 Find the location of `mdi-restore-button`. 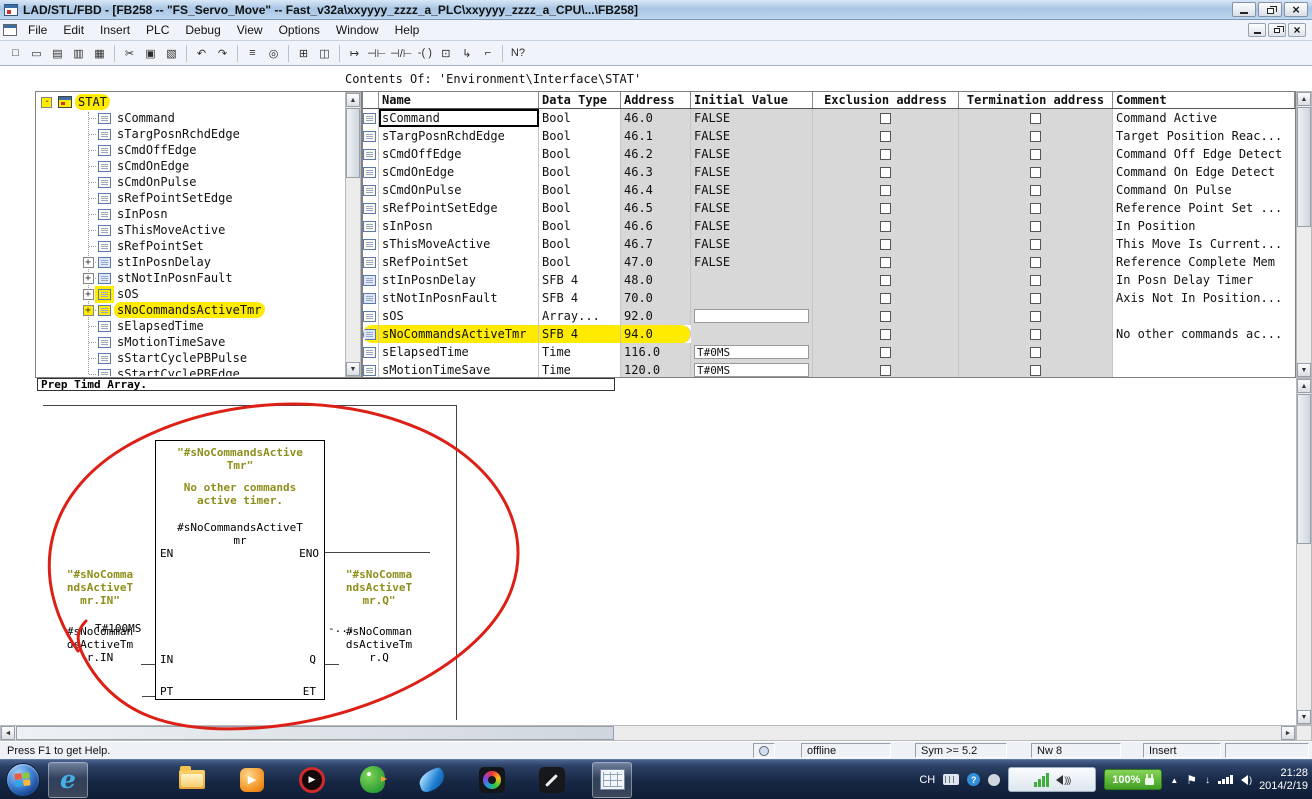

mdi-restore-button is located at coordinates (1277, 30).